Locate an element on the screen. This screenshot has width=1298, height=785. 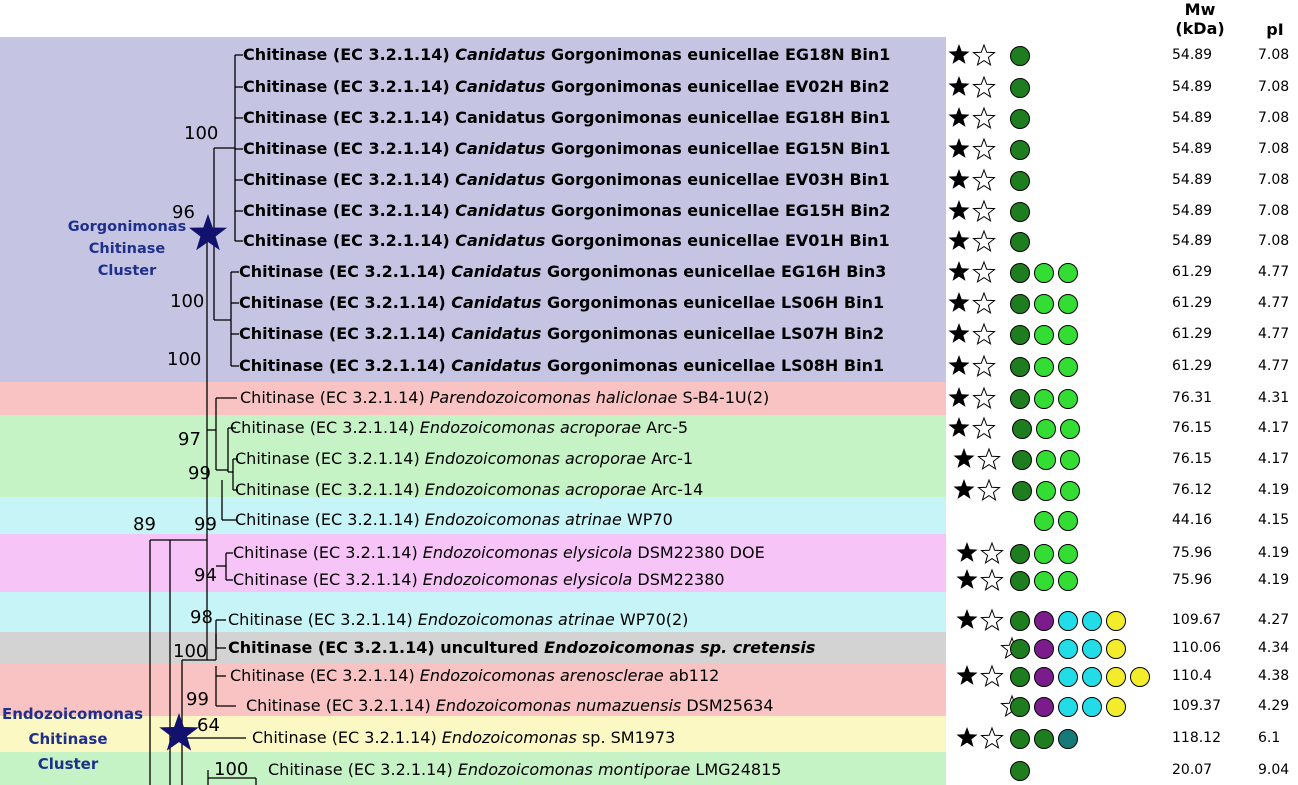
domain-dot-teal is located at coordinates (1068, 739).